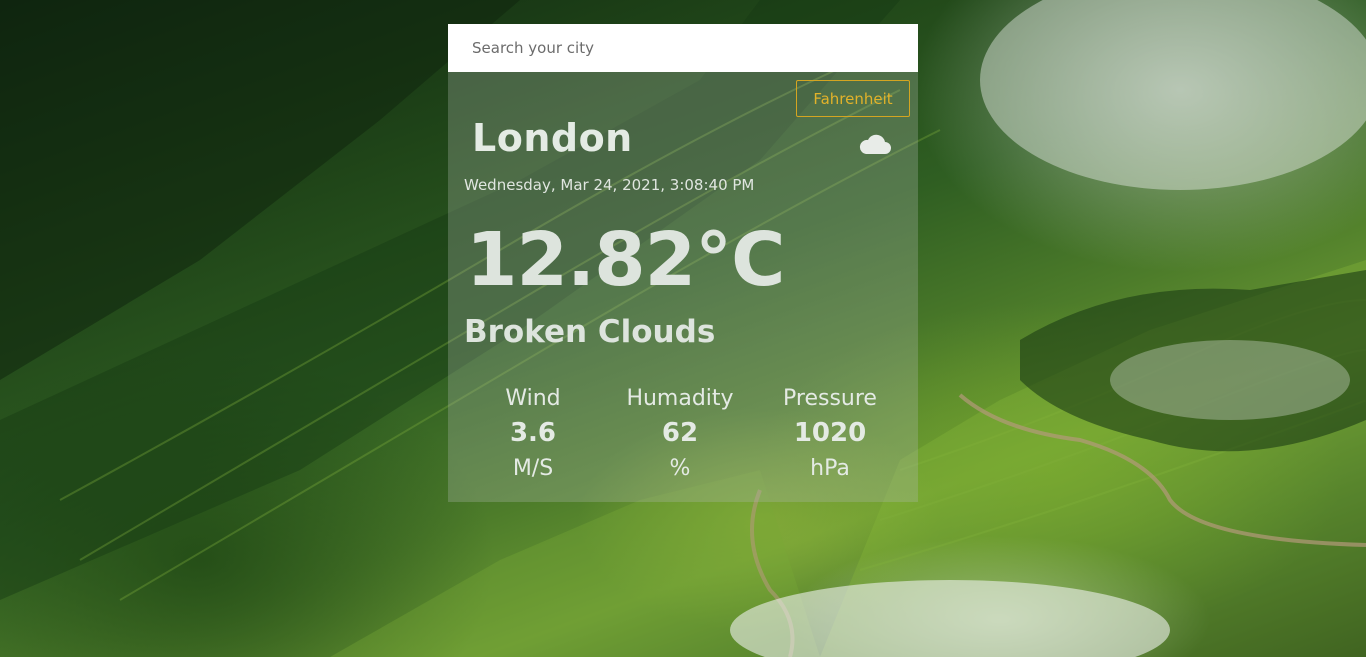 This screenshot has height=657, width=1366. I want to click on wind-value: 3.6, so click(533, 433).